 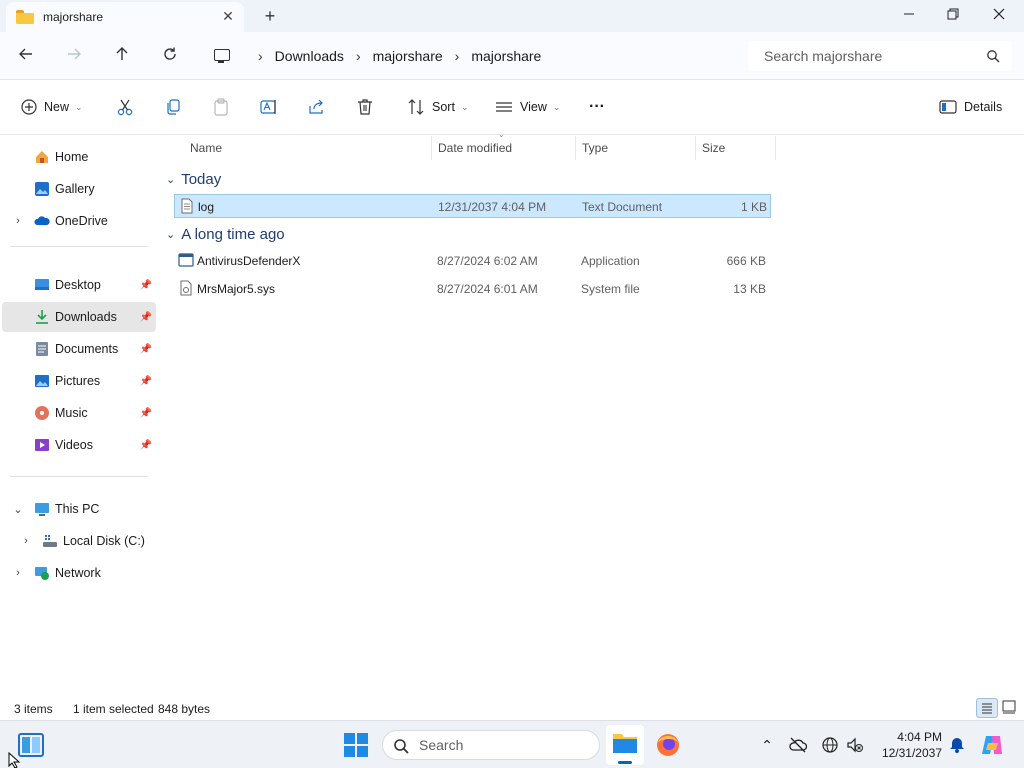 I want to click on refresh-button, so click(x=170, y=56).